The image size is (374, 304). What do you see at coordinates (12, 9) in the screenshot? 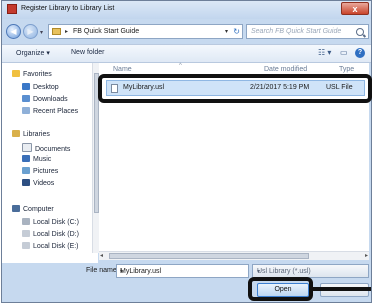
I see `app-icon` at bounding box center [12, 9].